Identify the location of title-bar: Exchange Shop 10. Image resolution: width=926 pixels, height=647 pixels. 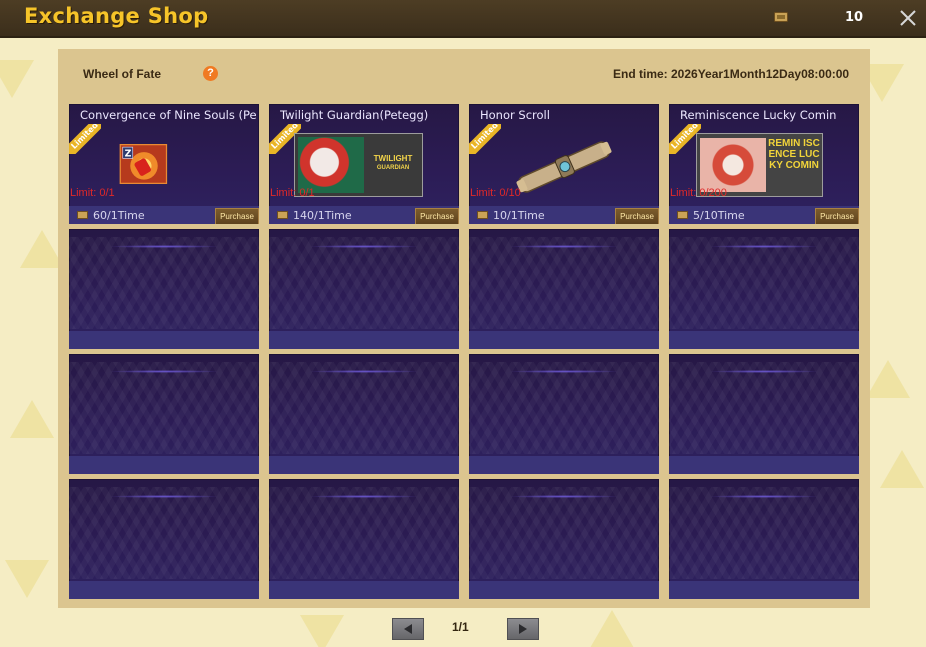
(463, 19).